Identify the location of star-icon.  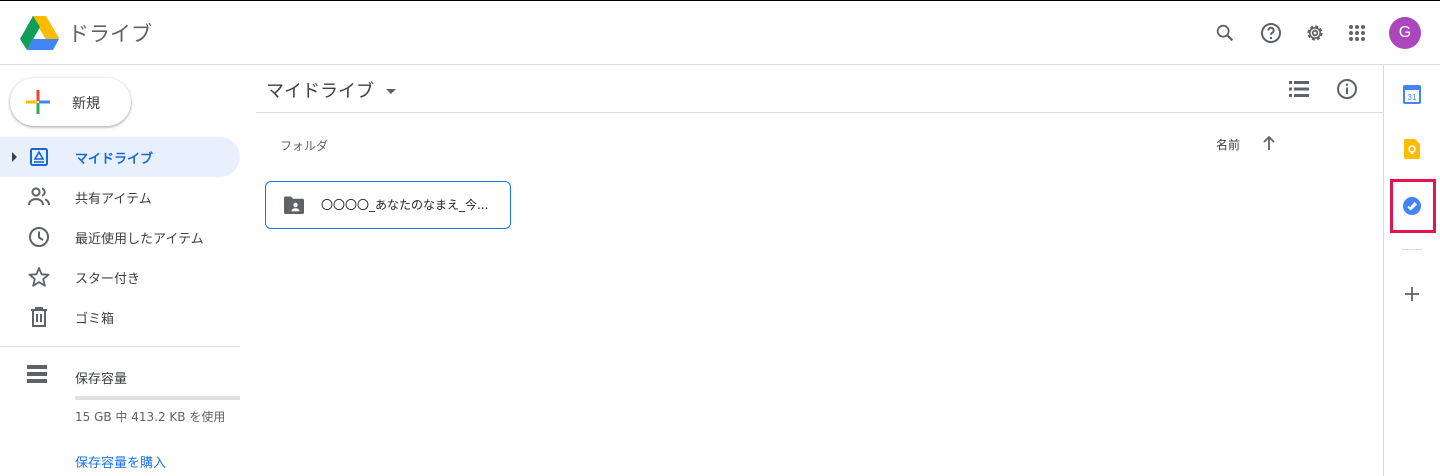
(39, 277).